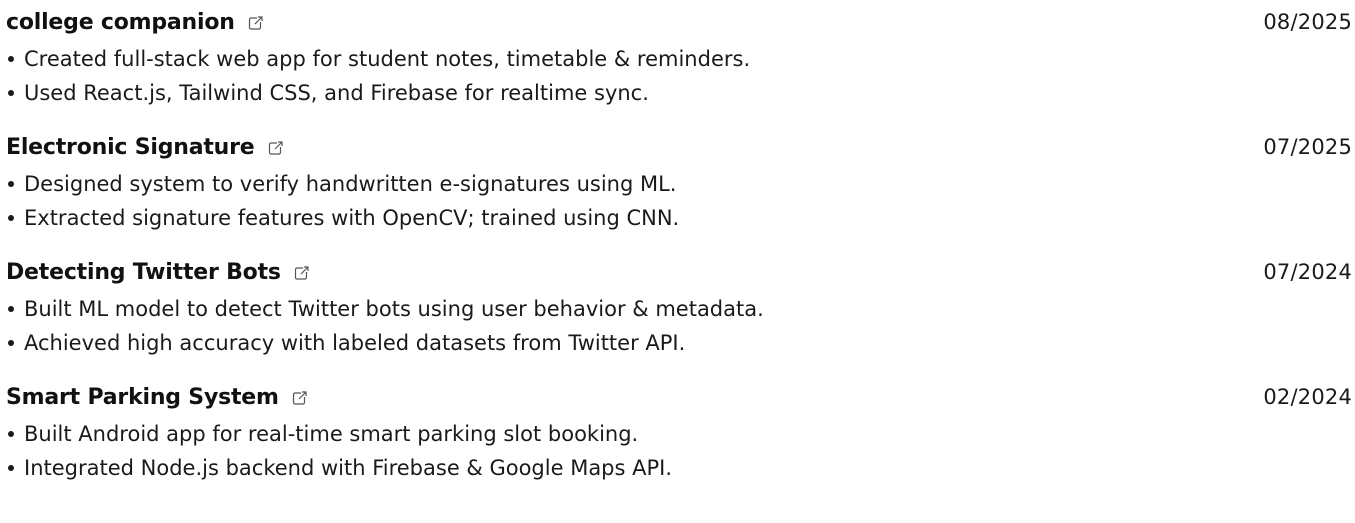 The height and width of the screenshot is (523, 1355). Describe the element at coordinates (1307, 22) in the screenshot. I see `project-date: 08/2025` at that location.